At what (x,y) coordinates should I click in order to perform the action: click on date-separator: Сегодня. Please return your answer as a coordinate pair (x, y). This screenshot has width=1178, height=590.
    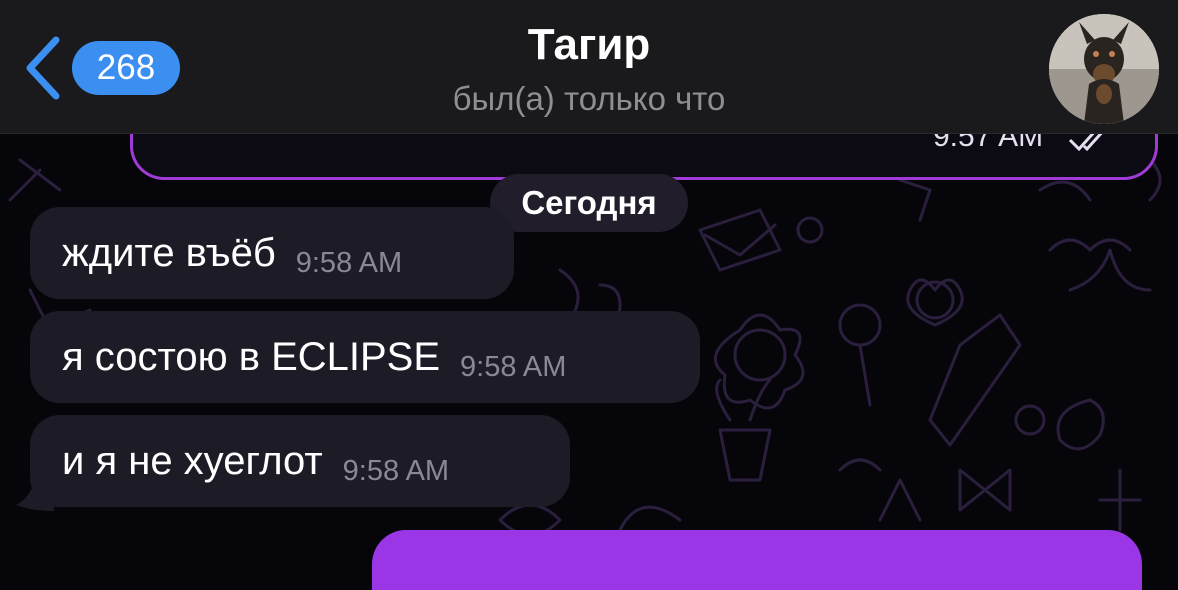
    Looking at the image, I should click on (589, 203).